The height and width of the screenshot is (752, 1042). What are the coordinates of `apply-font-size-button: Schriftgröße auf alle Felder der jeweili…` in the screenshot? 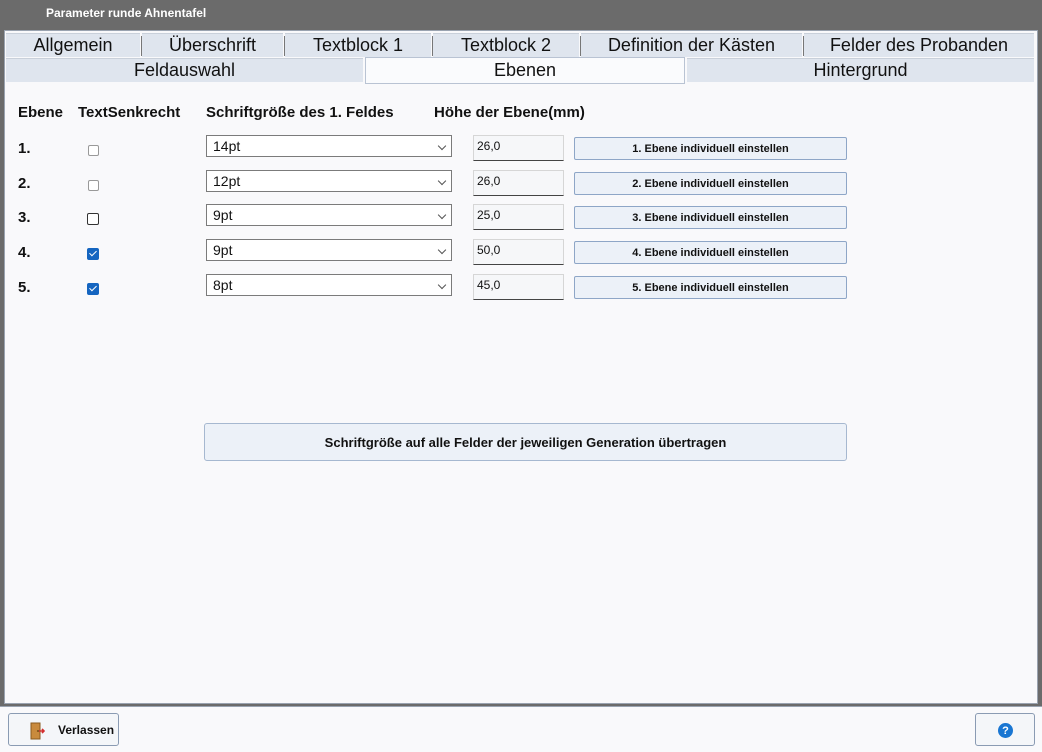 It's located at (525, 442).